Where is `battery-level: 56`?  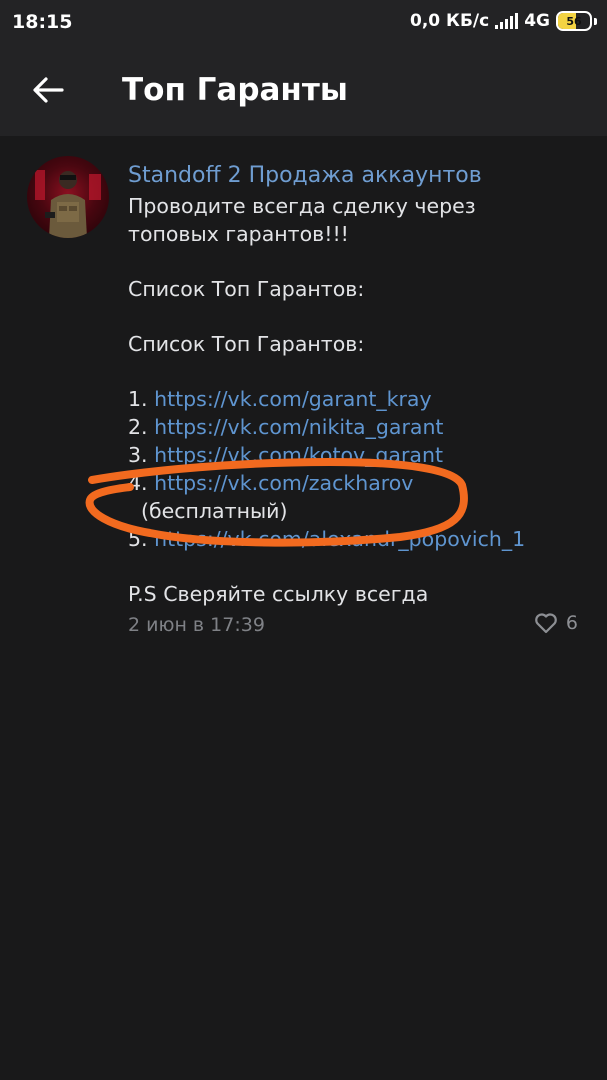
battery-level: 56 is located at coordinates (574, 21).